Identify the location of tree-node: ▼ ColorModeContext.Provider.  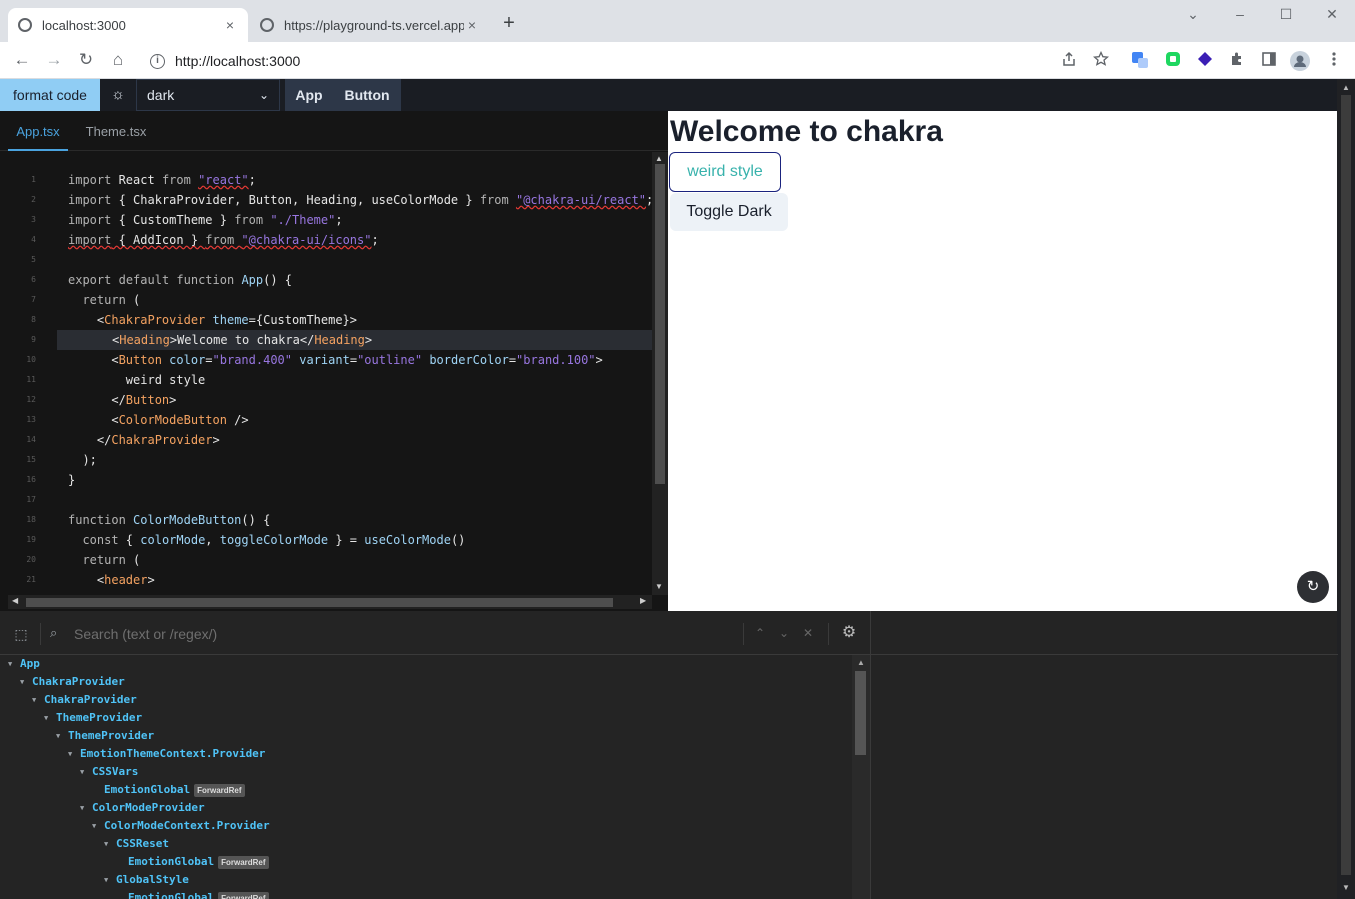
(181, 826).